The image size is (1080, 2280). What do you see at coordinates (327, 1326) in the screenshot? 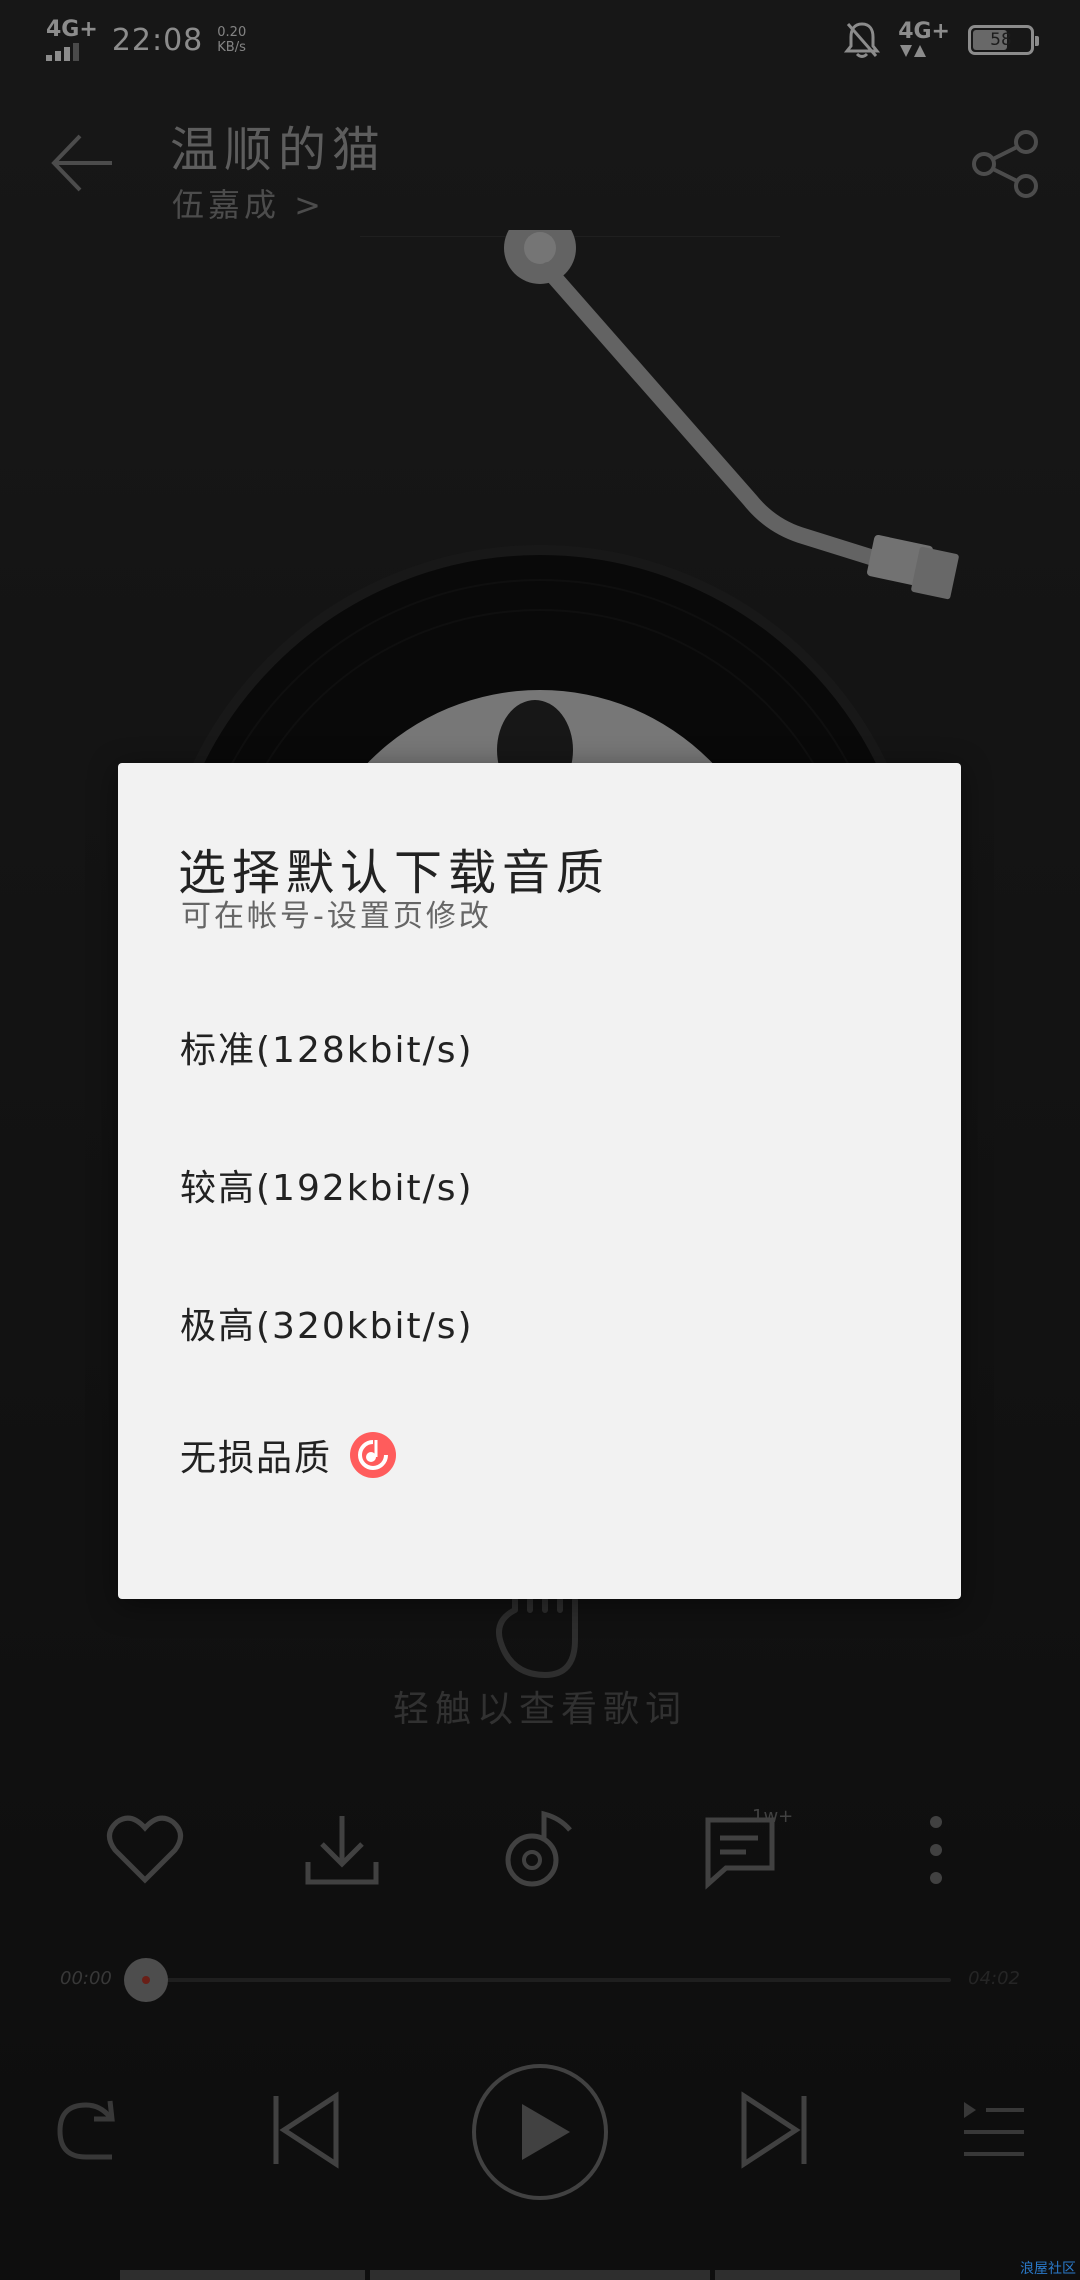
I see `option-label: 极高(320kbit/s)` at bounding box center [327, 1326].